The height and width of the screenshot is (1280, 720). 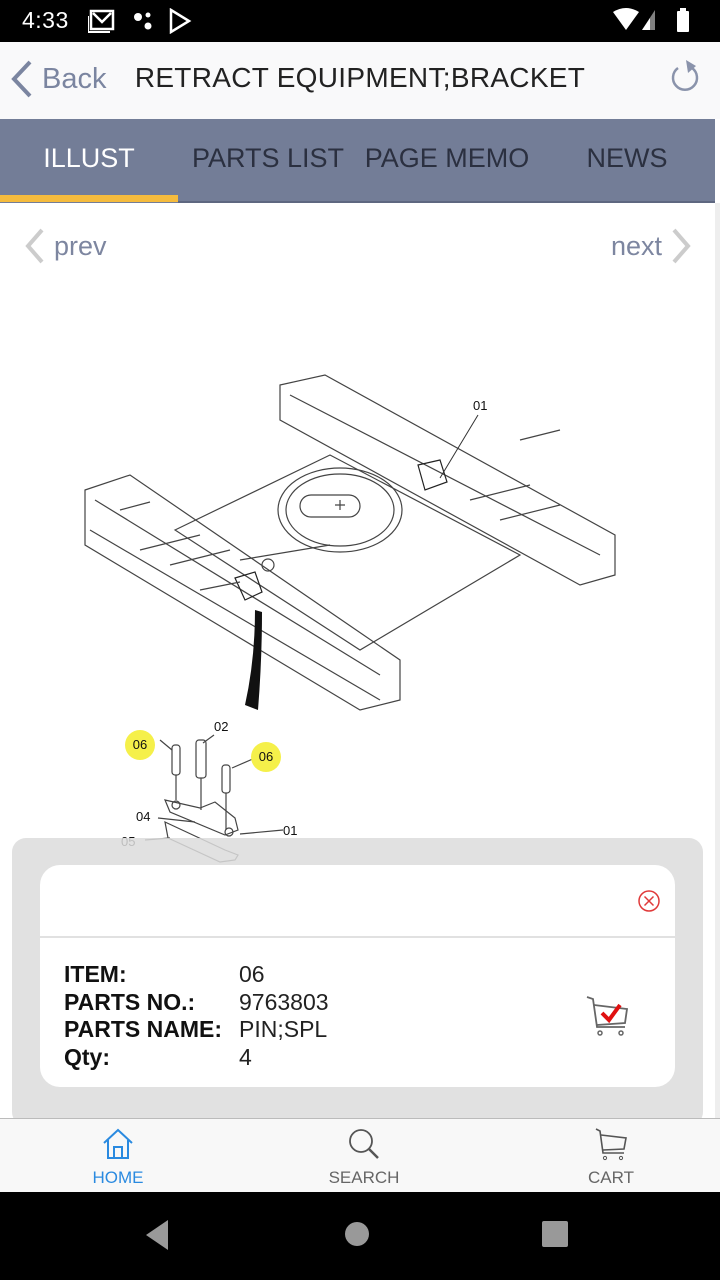 I want to click on home-icon, so click(x=118, y=1143).